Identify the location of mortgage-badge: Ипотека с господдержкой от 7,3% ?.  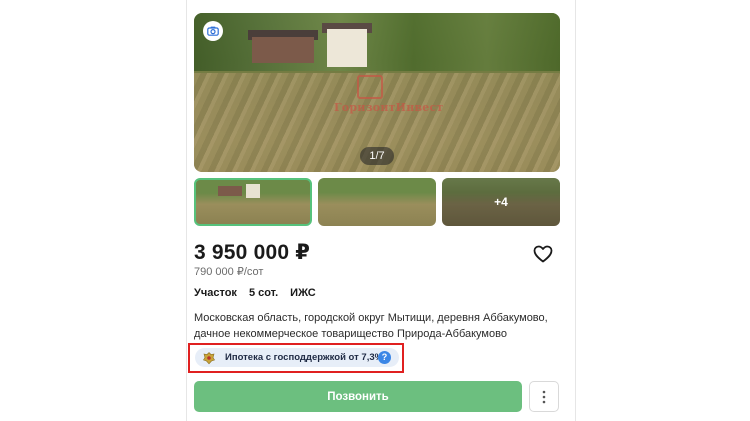
(297, 357).